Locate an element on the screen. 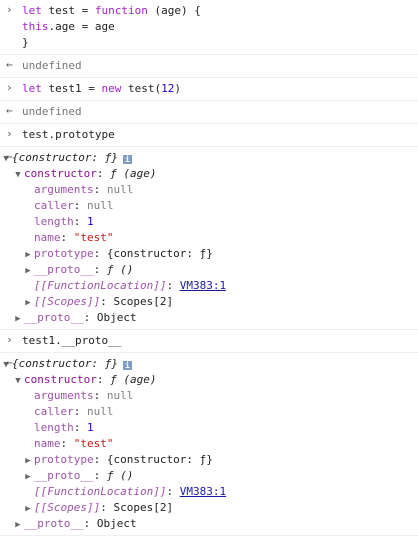  console-input-entry: › test.prototype is located at coordinates (209, 135).